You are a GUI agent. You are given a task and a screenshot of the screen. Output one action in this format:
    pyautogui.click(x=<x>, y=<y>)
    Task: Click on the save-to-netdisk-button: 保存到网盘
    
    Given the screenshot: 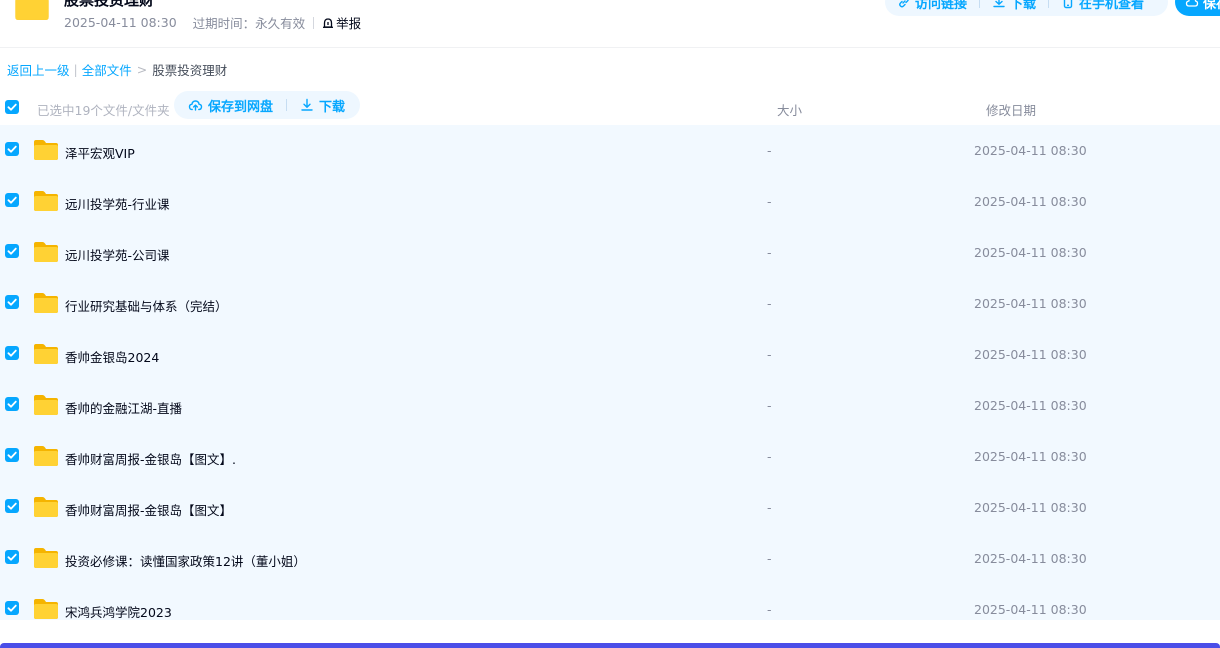 What is the action you would take?
    pyautogui.click(x=230, y=105)
    